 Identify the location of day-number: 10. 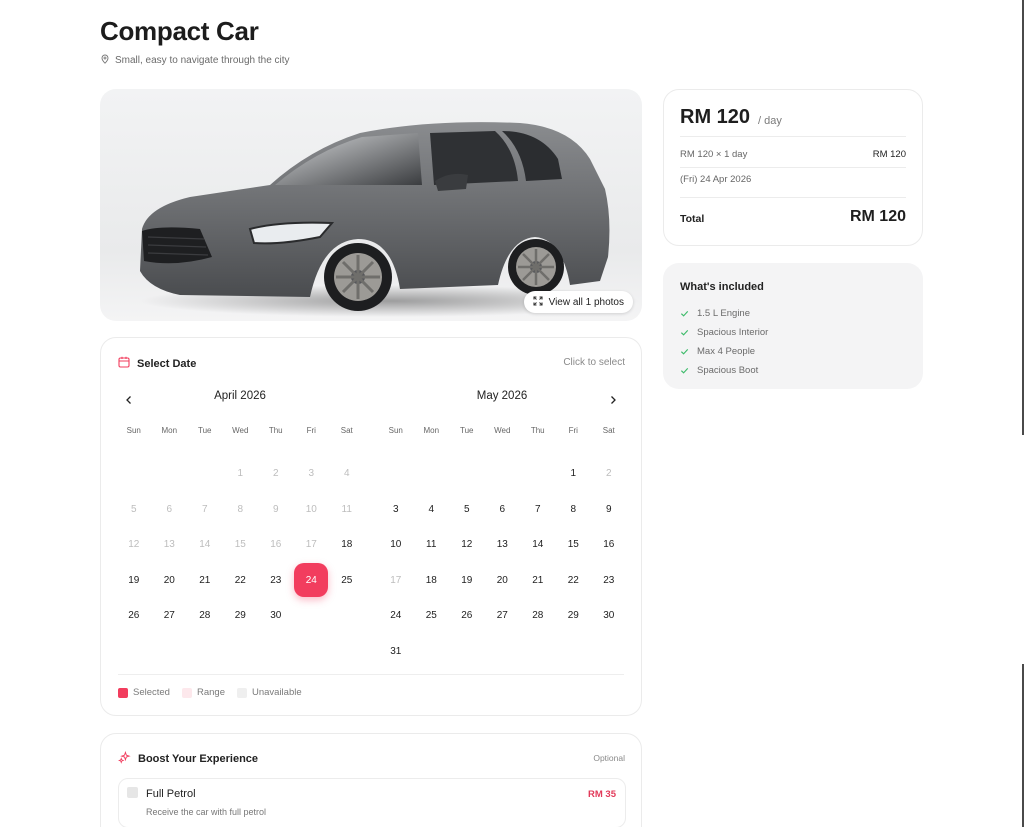
(396, 545).